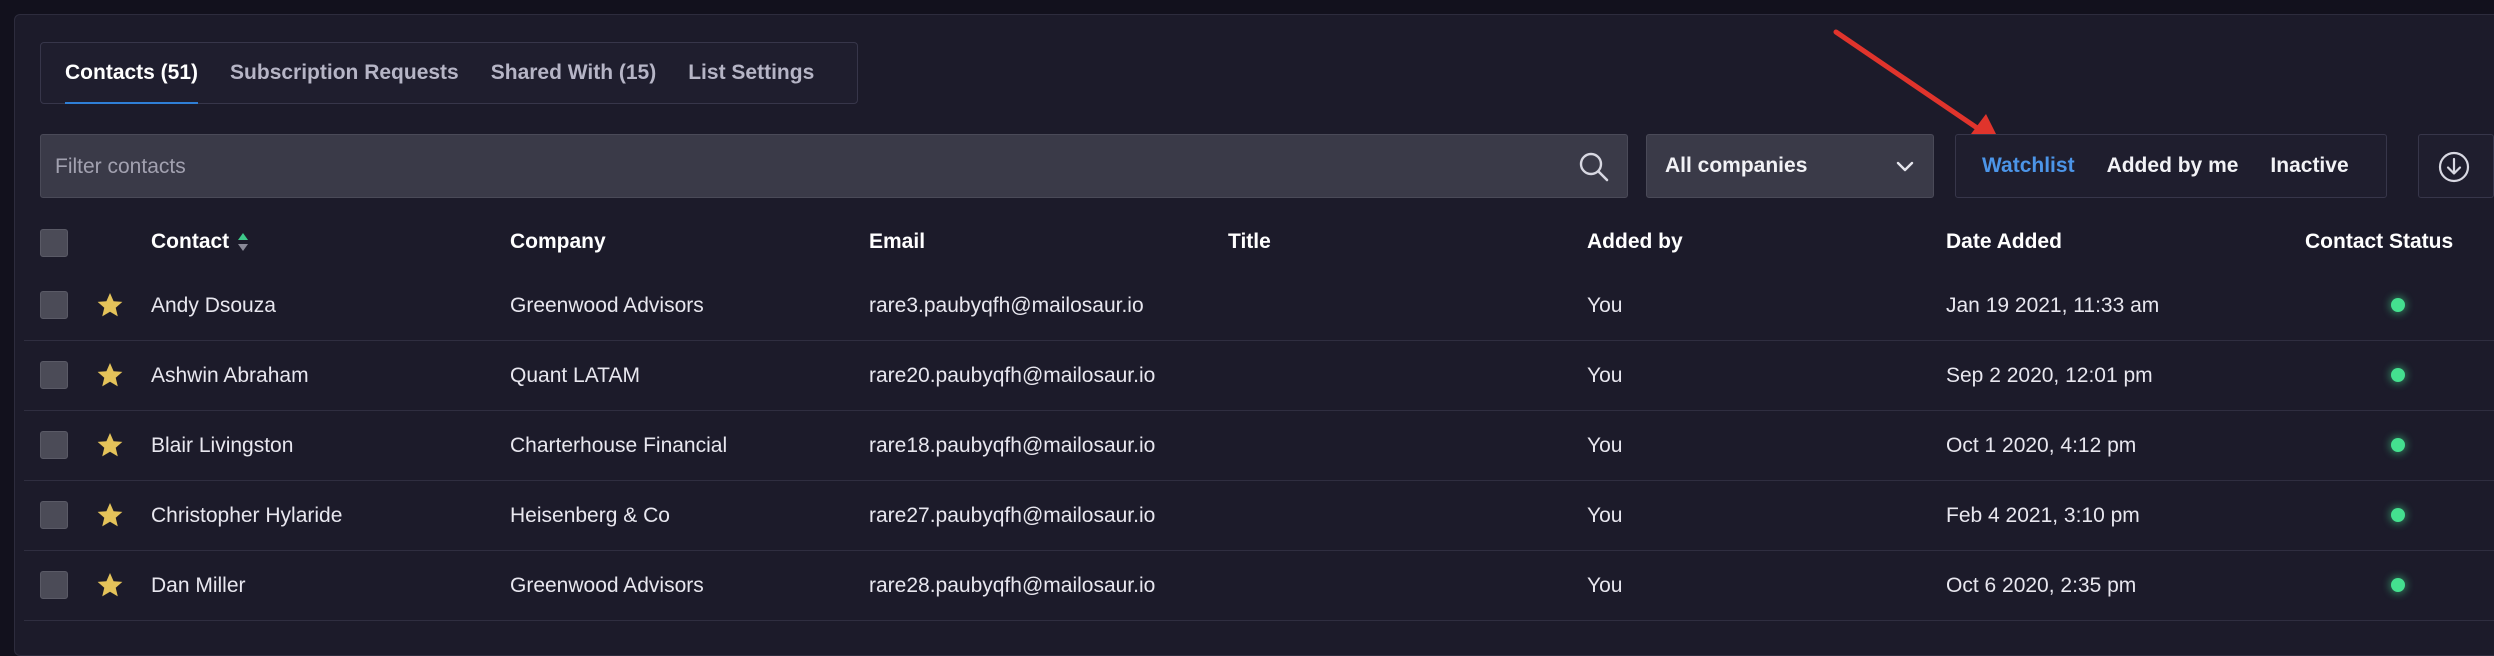 Image resolution: width=2494 pixels, height=656 pixels. I want to click on search-icon, so click(1594, 167).